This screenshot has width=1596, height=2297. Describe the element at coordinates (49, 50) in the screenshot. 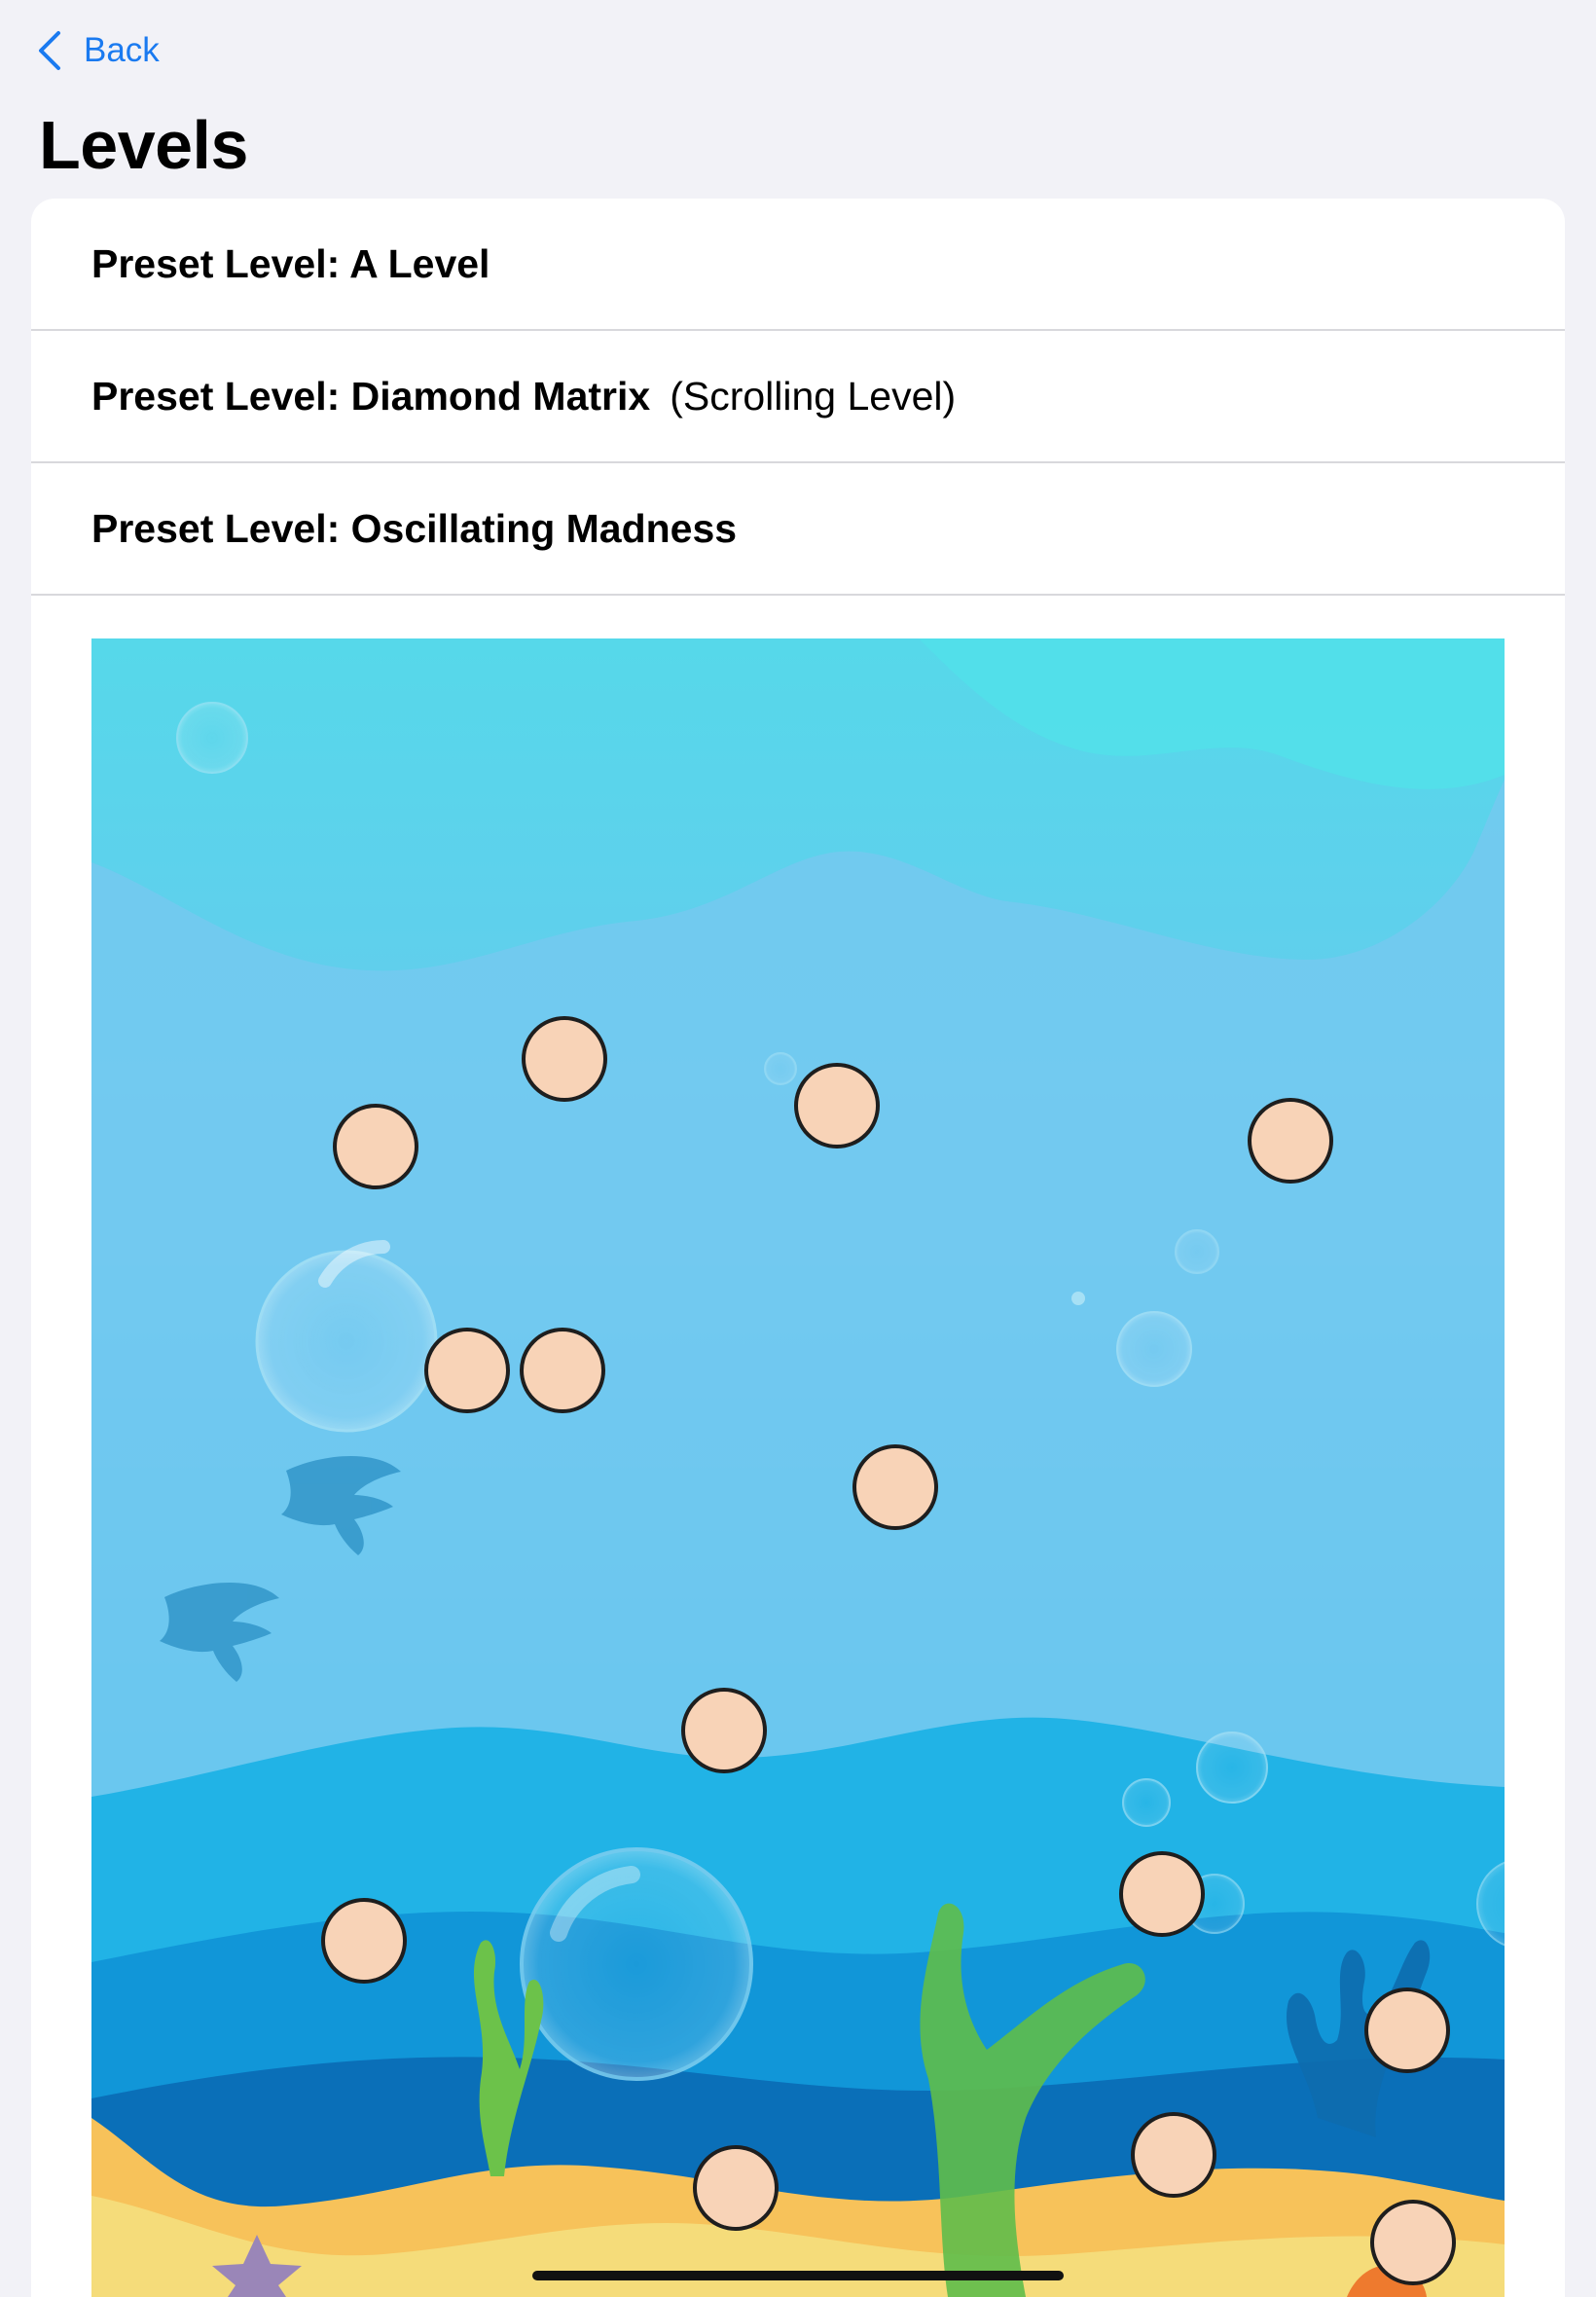

I see `chevron-left-icon` at that location.